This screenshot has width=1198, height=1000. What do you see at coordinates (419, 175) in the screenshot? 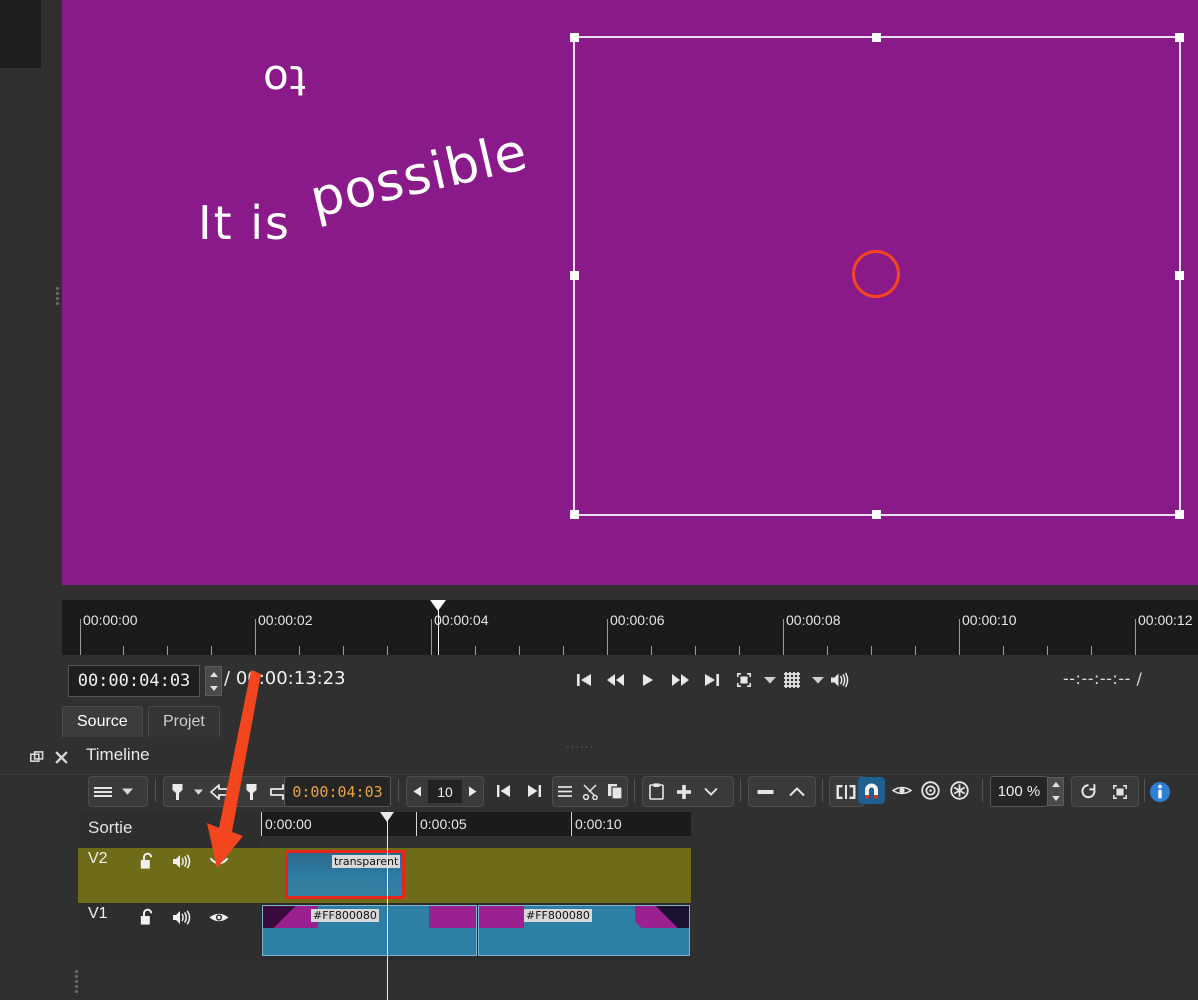
I see `overlay-text-rotated: possible` at bounding box center [419, 175].